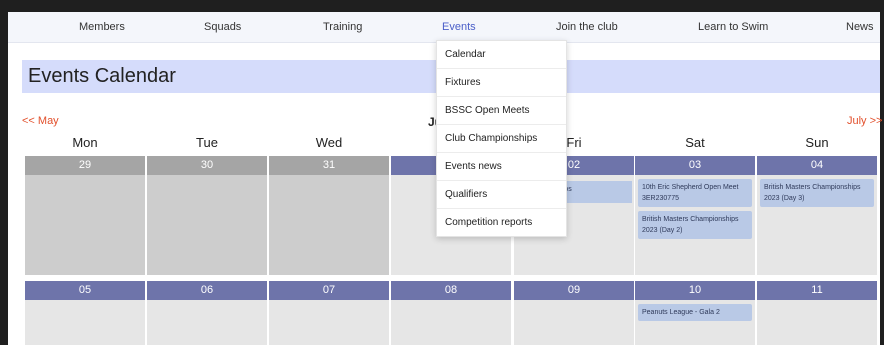 The width and height of the screenshot is (884, 345). Describe the element at coordinates (40, 121) in the screenshot. I see `prev-month-link: << May` at that location.